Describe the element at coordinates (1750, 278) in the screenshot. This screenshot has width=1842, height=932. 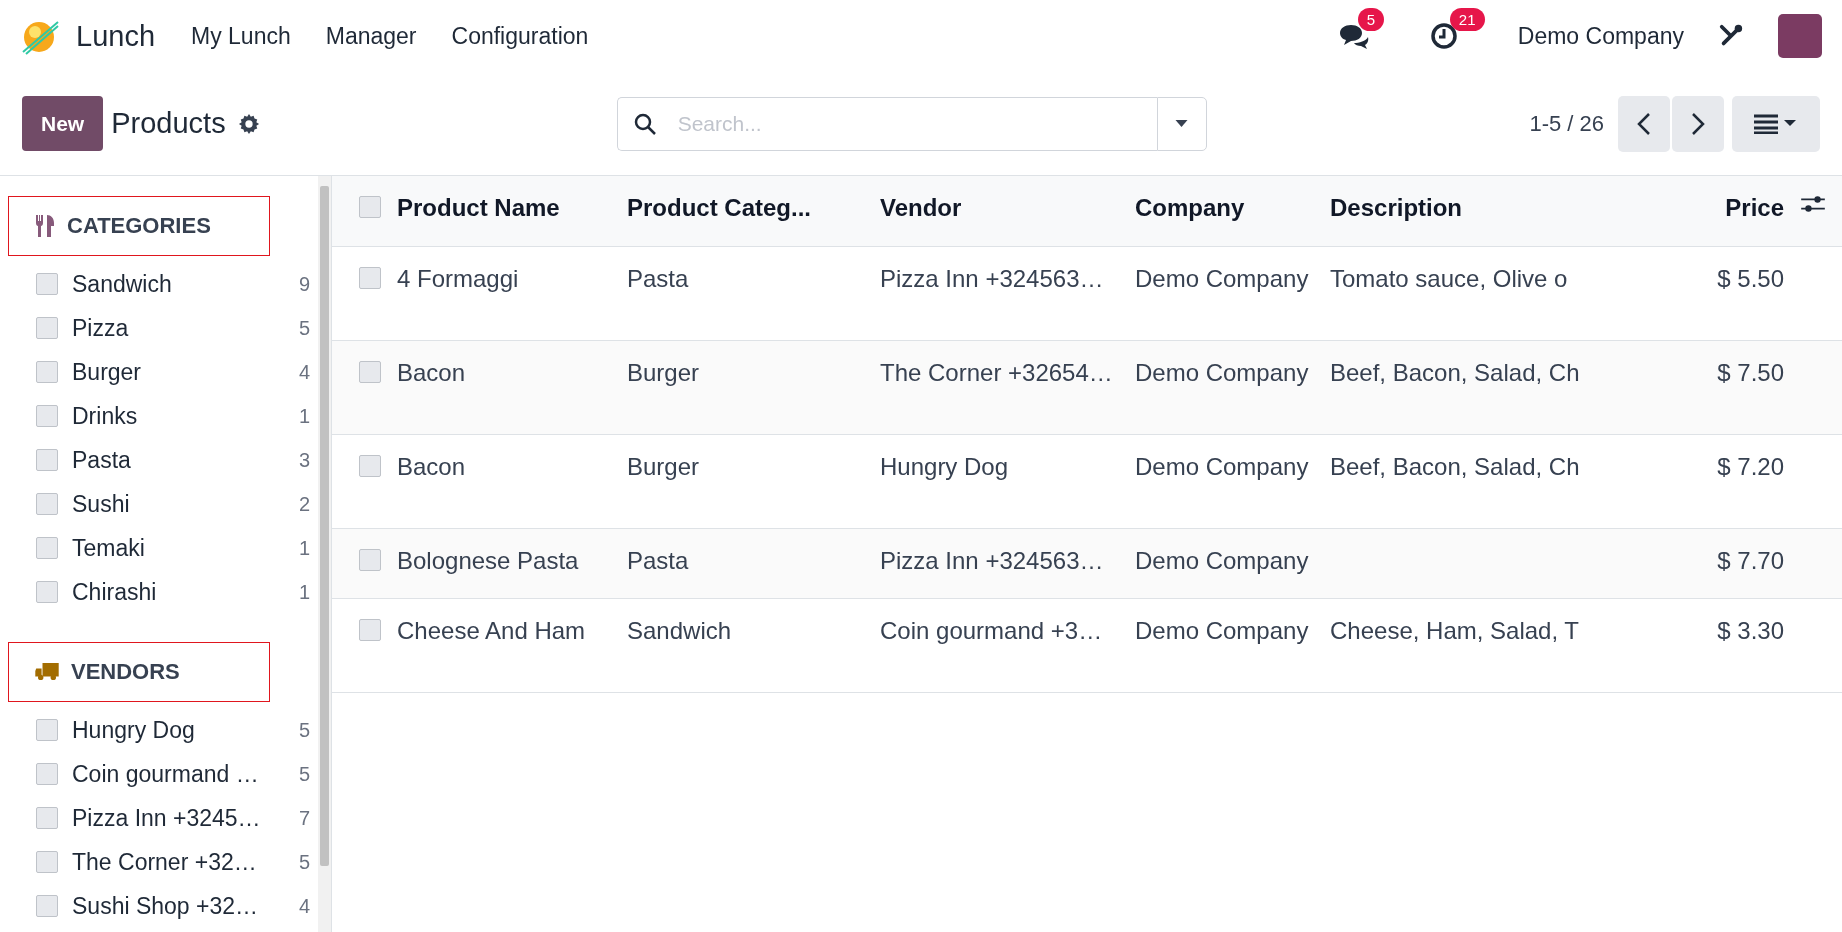
I see `table-cell: $ 5.50` at that location.